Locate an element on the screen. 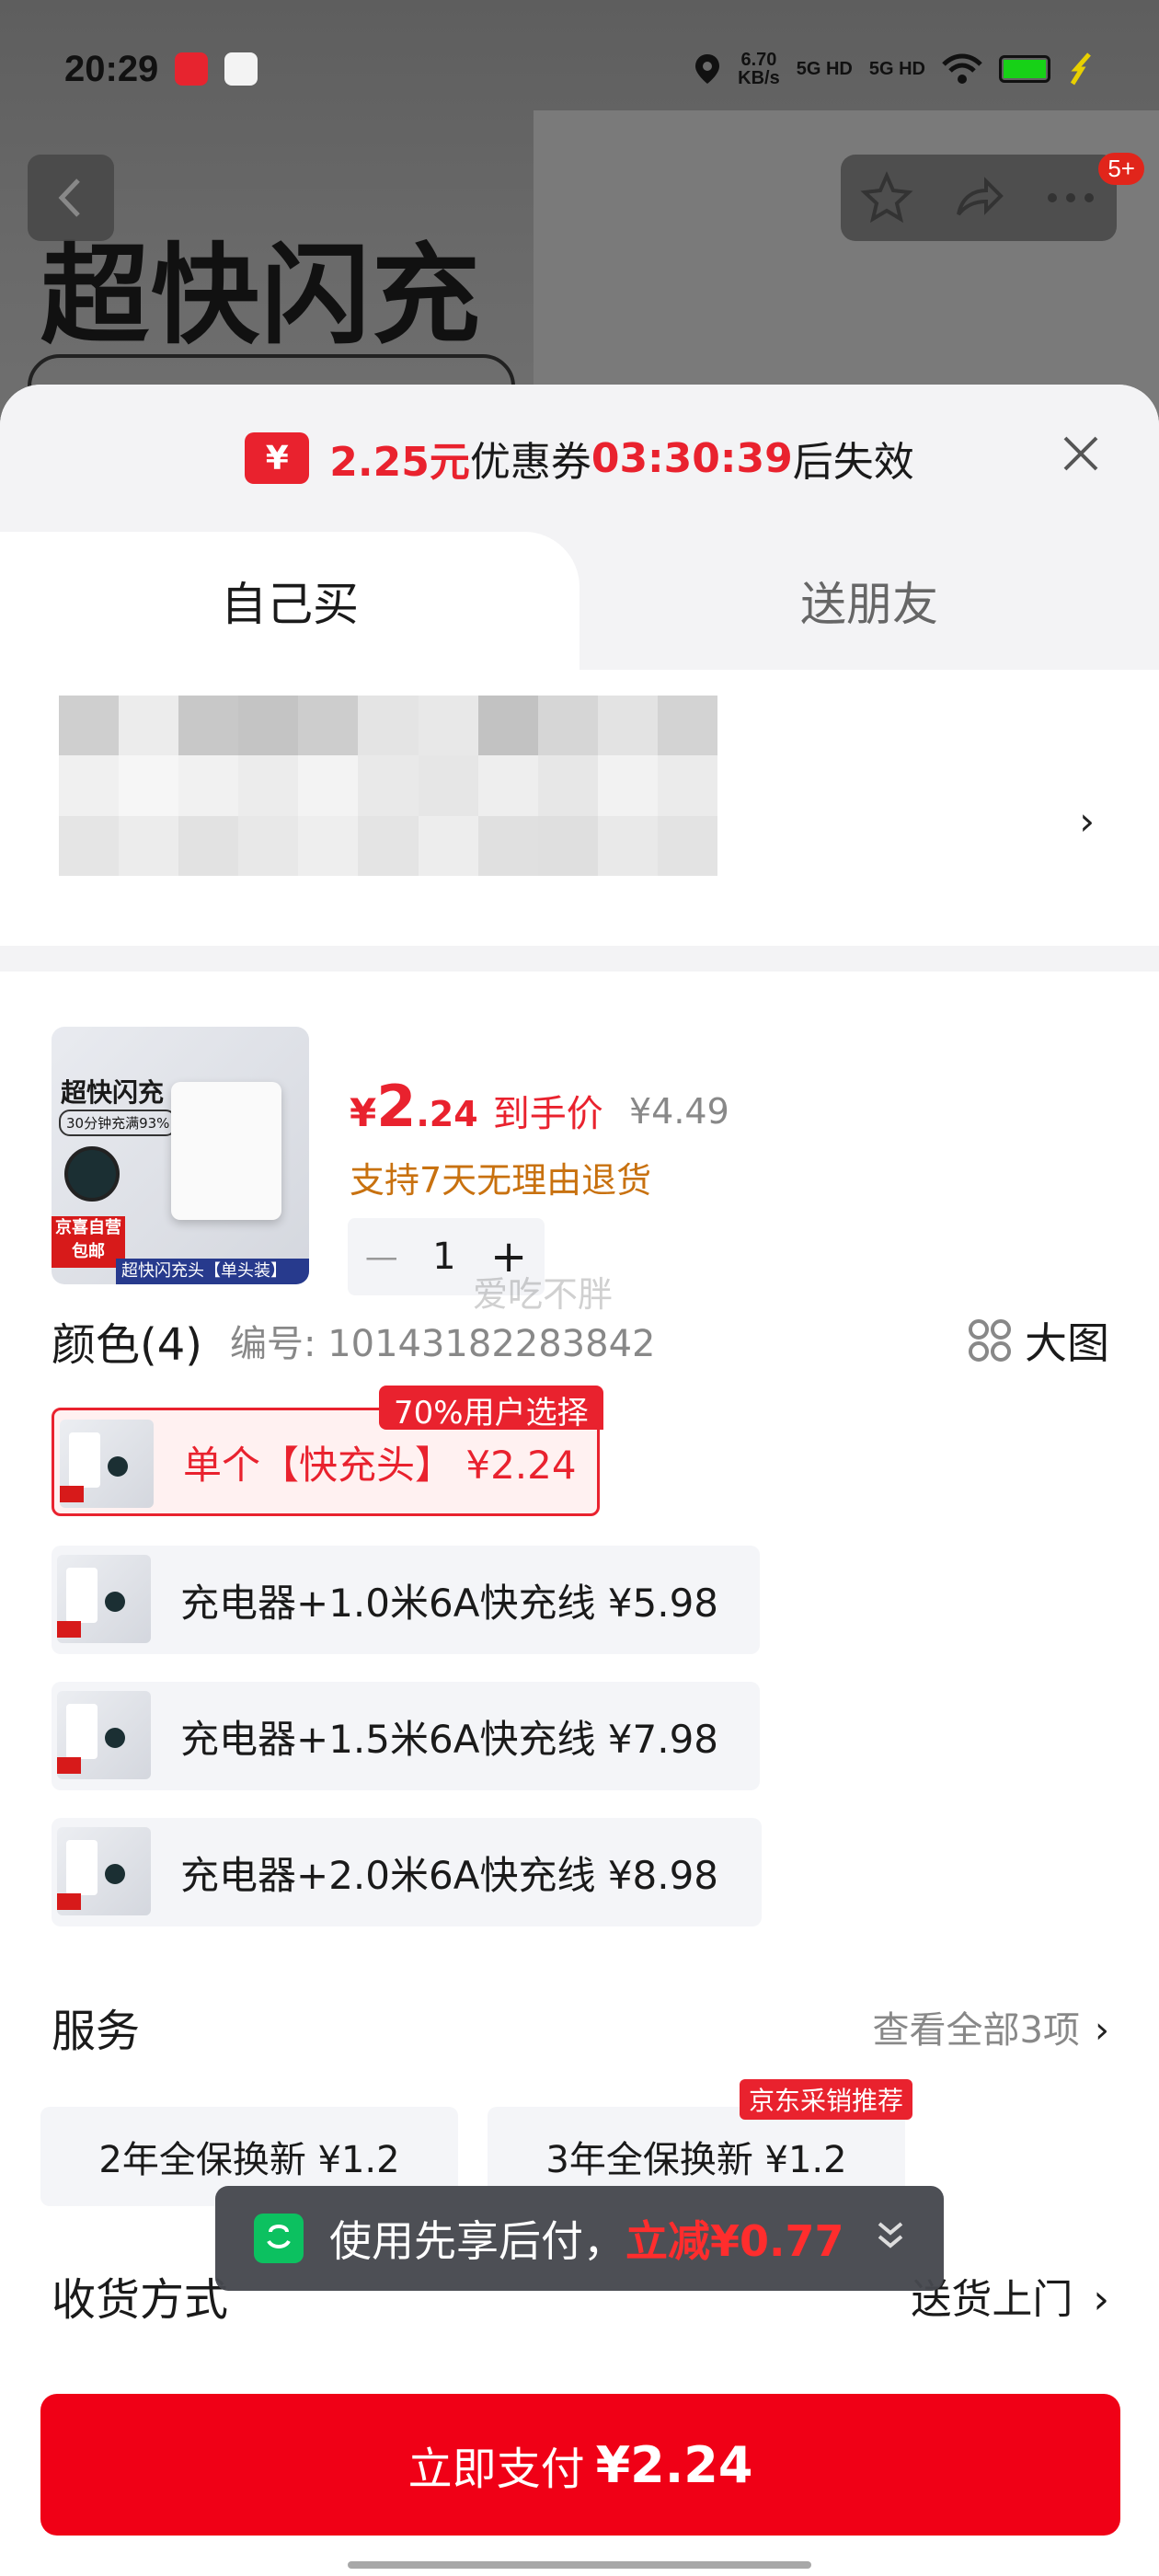 This screenshot has height=2576, width=1159. pay-amount: ¥2.24 is located at coordinates (674, 2464).